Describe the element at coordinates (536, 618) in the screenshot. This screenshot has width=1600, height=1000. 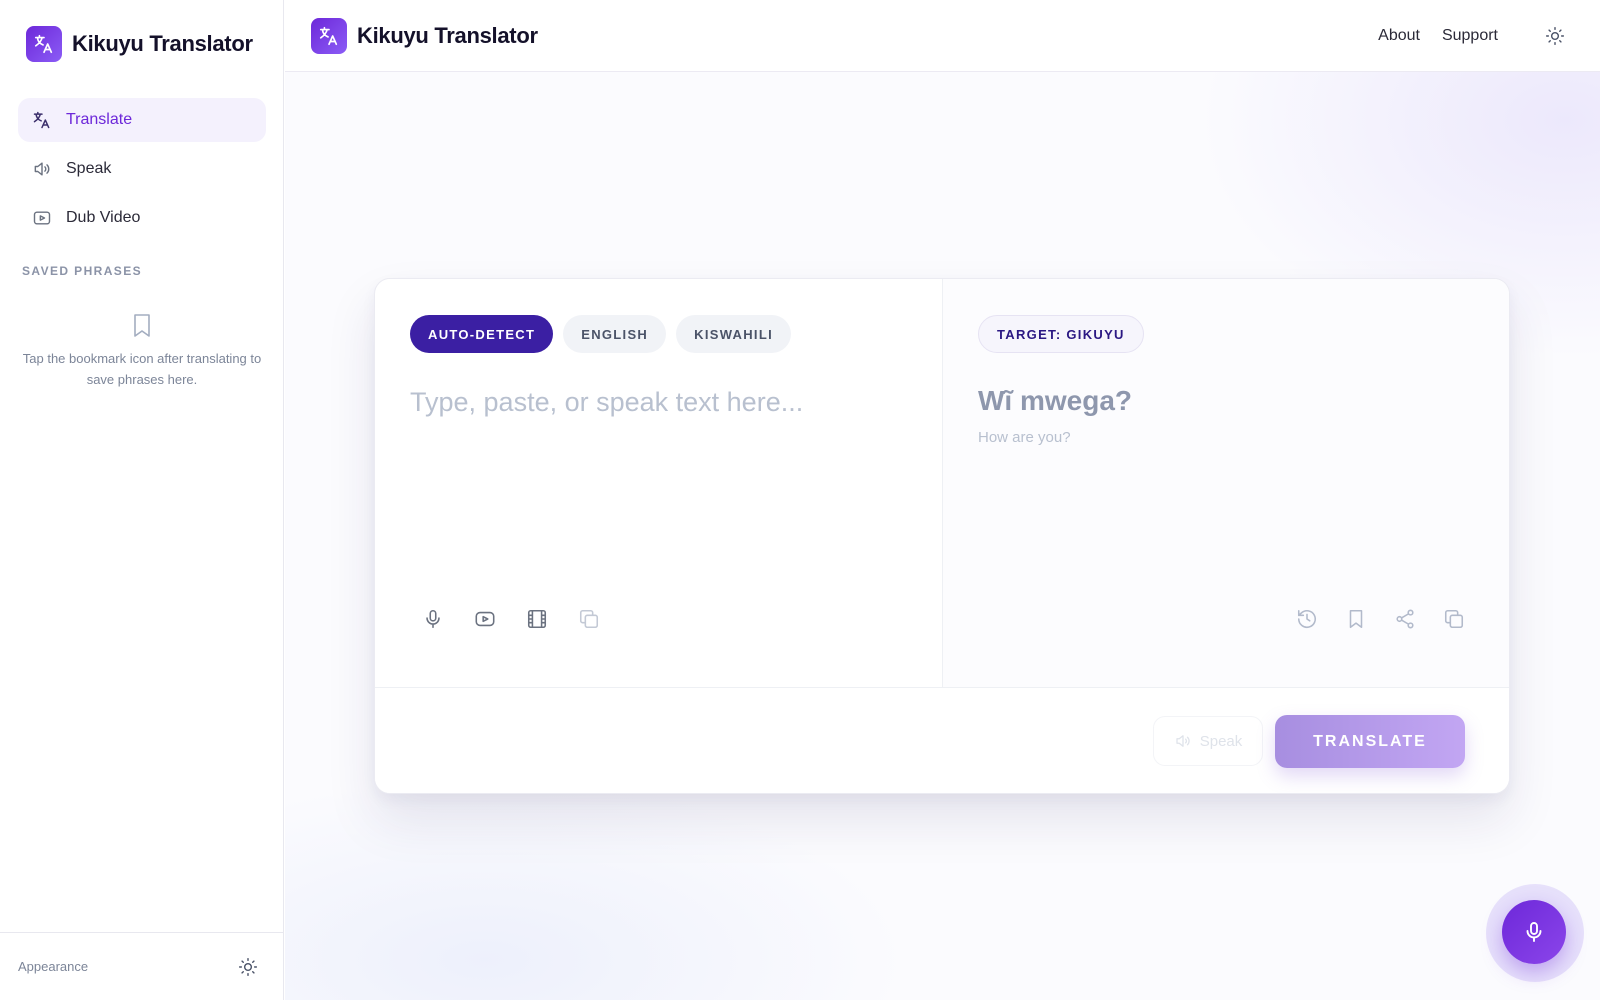
I see `film-icon` at that location.